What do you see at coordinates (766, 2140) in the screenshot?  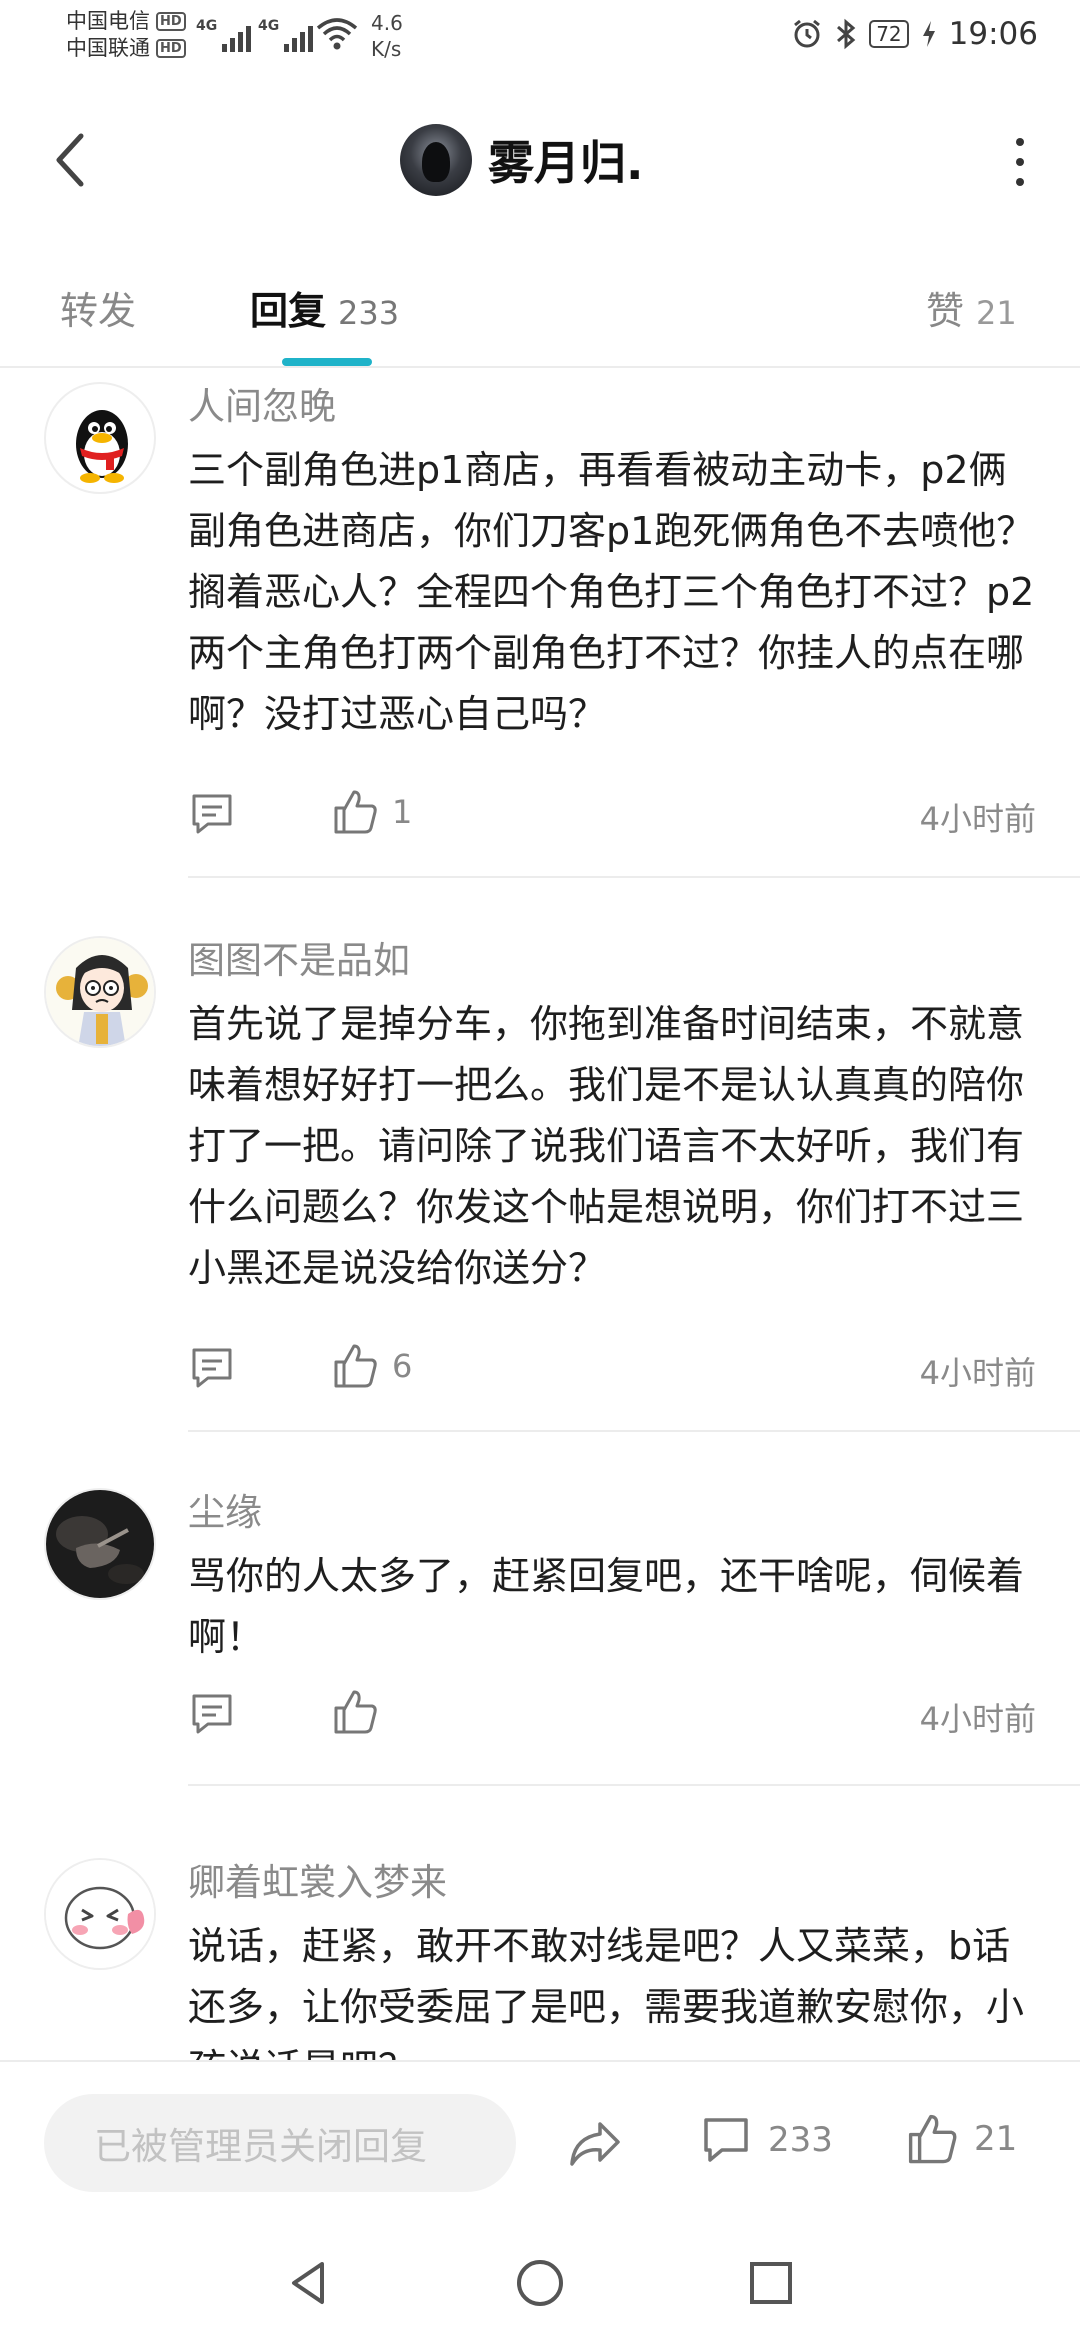 I see `comment-button: 233` at bounding box center [766, 2140].